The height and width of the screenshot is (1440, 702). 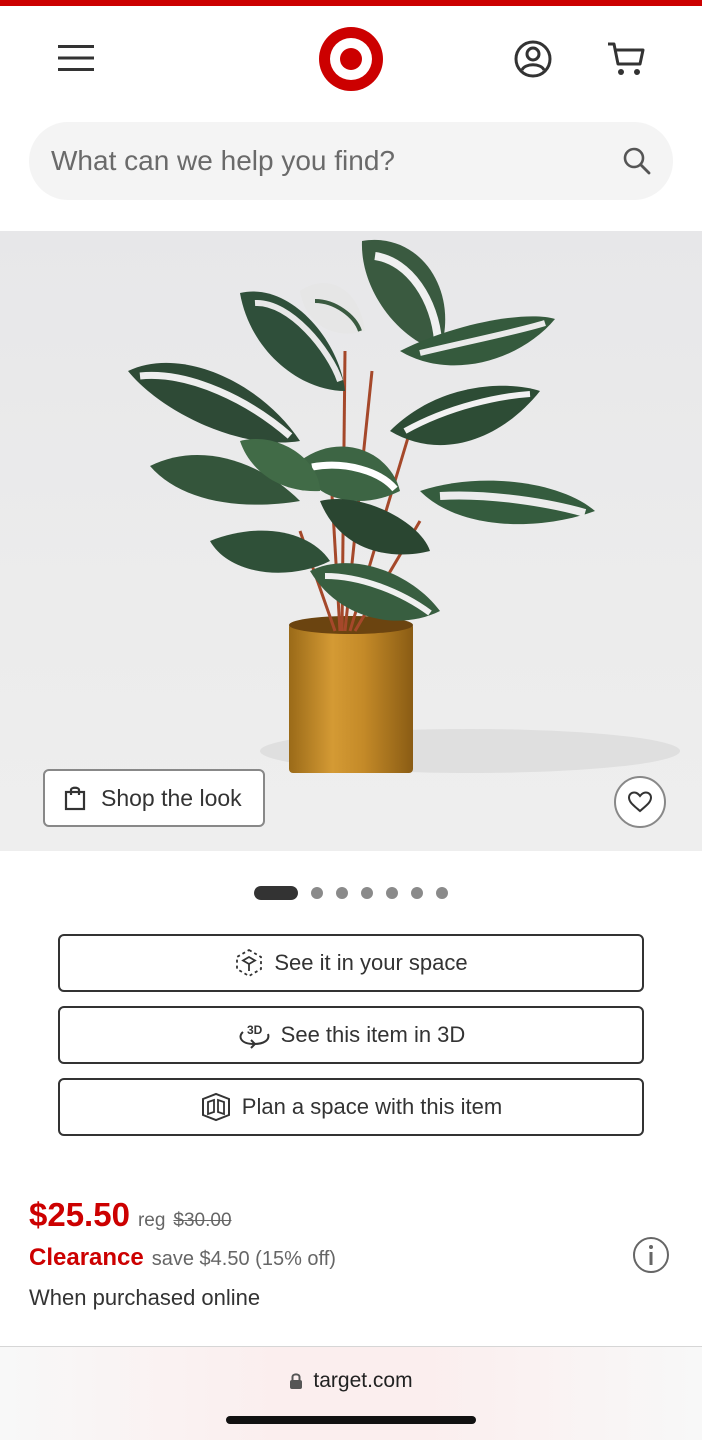 I want to click on ar-cube-icon, so click(x=249, y=963).